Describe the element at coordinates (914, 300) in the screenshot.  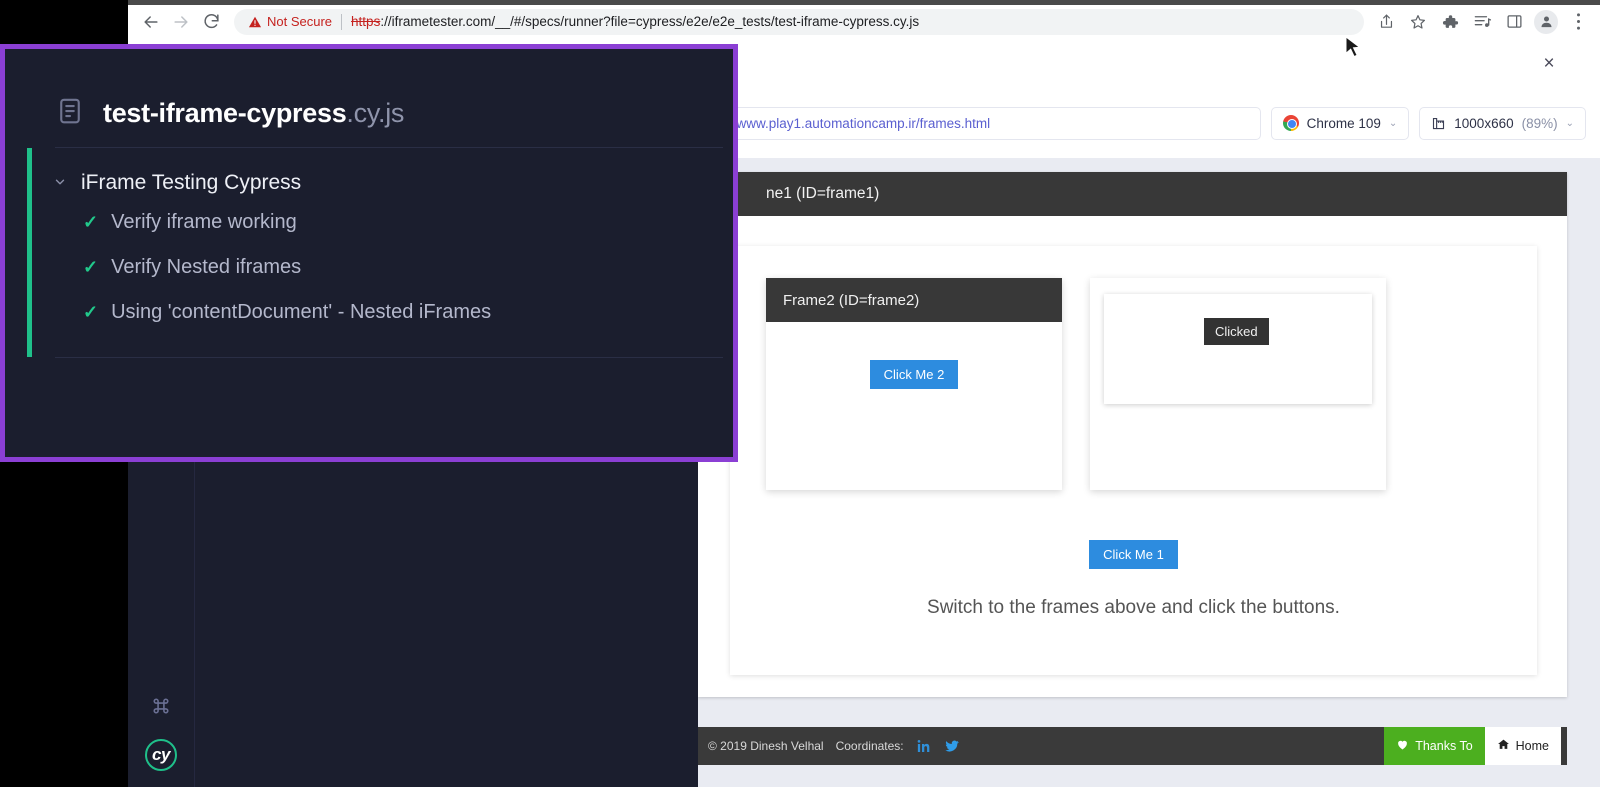
I see `frame2-title: Frame2 (ID=frame2)` at that location.